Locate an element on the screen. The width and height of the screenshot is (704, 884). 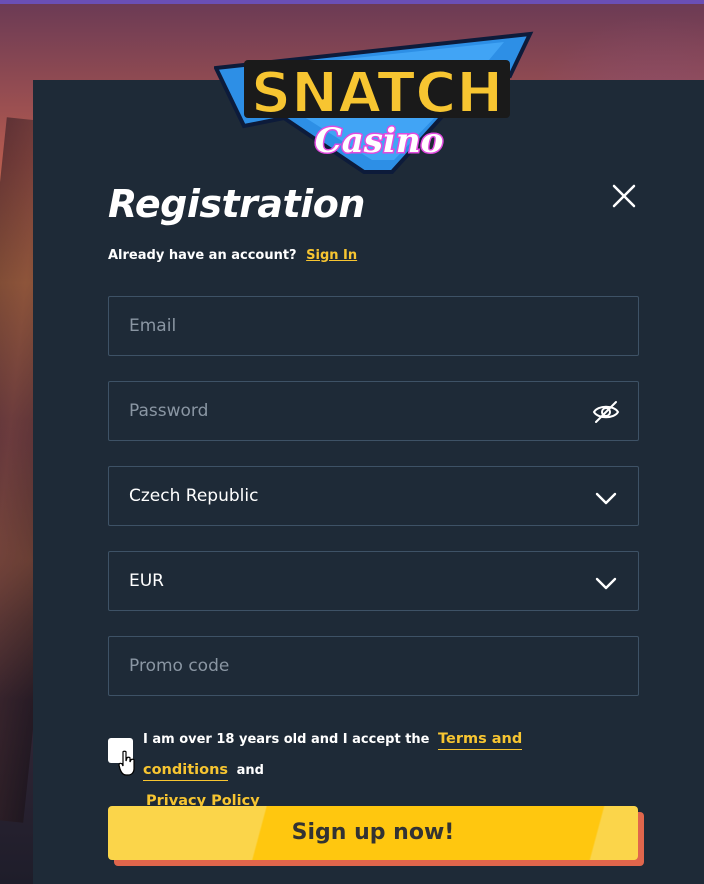
password-field-wrapper is located at coordinates (373, 411).